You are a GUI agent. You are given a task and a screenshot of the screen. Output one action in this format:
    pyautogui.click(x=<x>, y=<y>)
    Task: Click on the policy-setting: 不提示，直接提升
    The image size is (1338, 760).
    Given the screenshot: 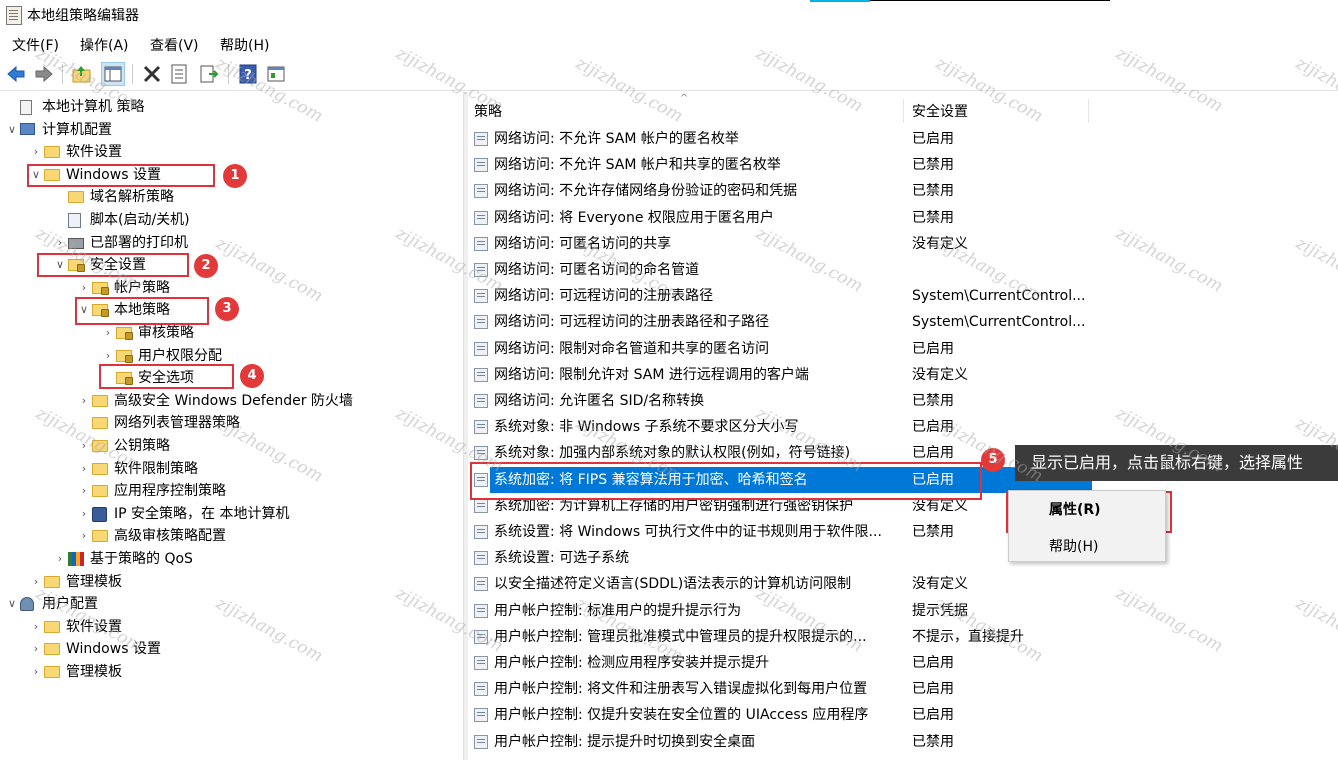 What is the action you would take?
    pyautogui.click(x=968, y=636)
    